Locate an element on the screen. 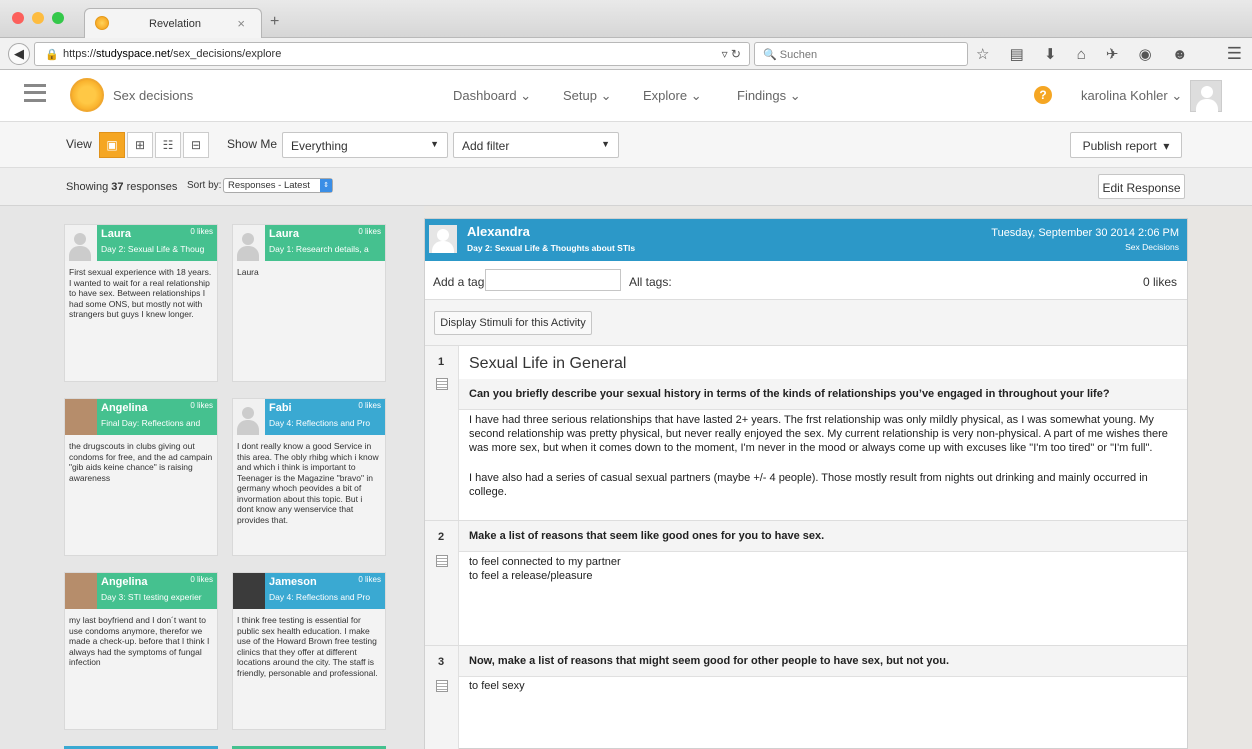  project-logo is located at coordinates (87, 95).